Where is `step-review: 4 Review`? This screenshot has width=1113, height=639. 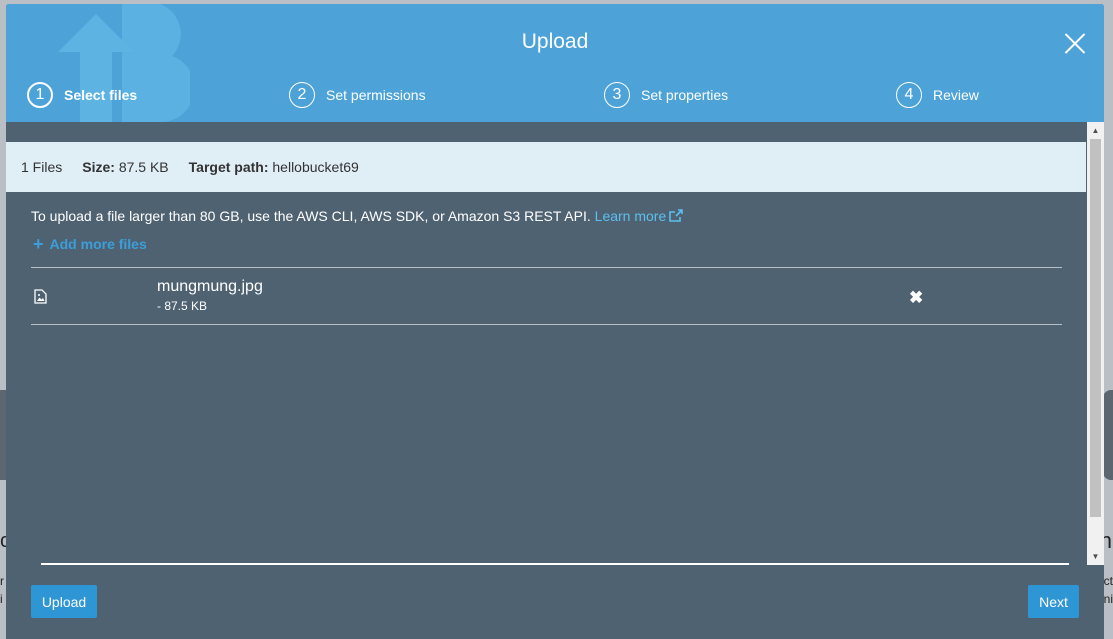
step-review: 4 Review is located at coordinates (937, 95).